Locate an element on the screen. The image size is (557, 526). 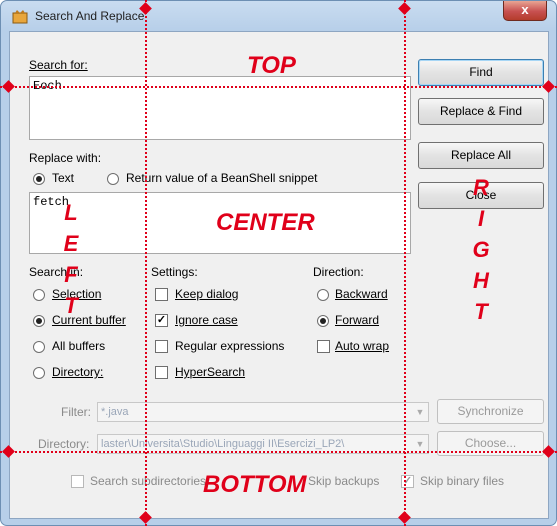
replace-mode-beanshell-radio is located at coordinates (113, 179).